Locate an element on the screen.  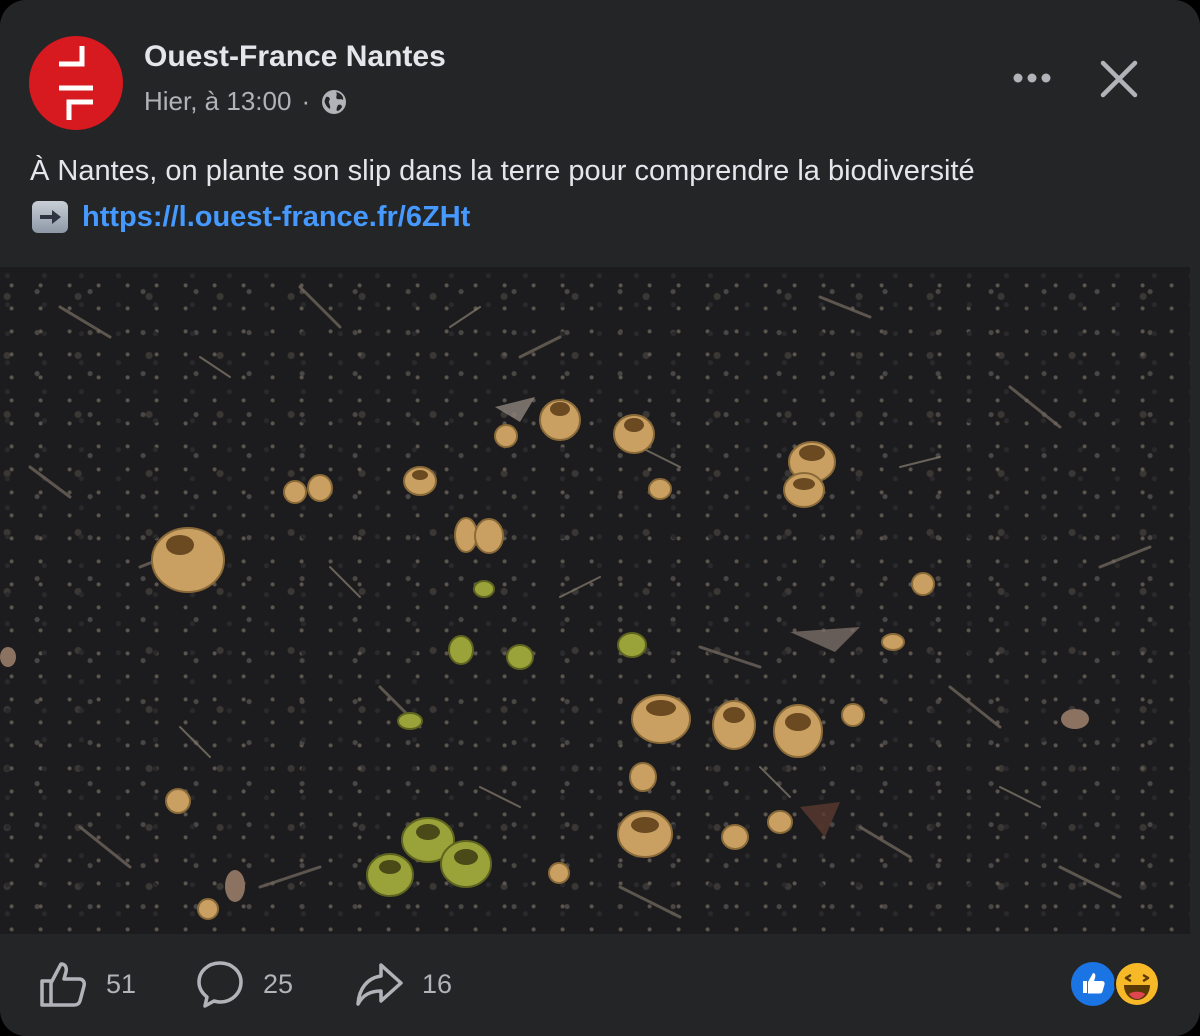
like-reaction-icon is located at coordinates (1093, 984).